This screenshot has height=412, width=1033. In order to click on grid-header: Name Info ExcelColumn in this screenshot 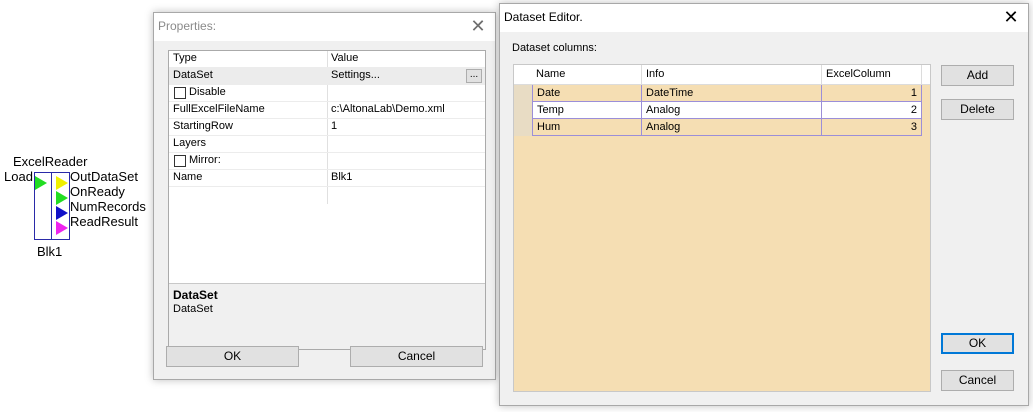, I will do `click(722, 75)`.